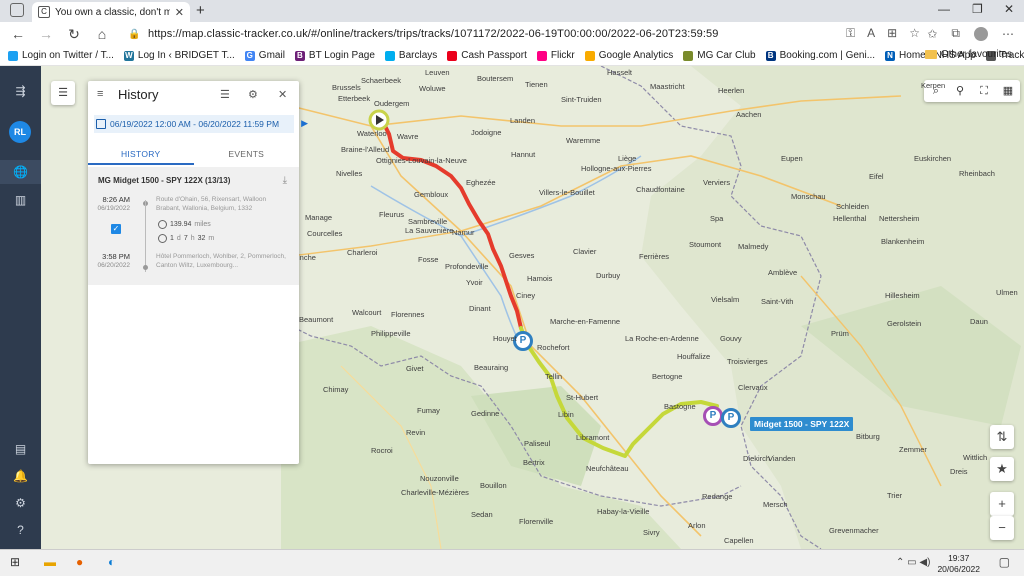  What do you see at coordinates (282, 94) in the screenshot?
I see `close-panel-icon: ✕` at bounding box center [282, 94].